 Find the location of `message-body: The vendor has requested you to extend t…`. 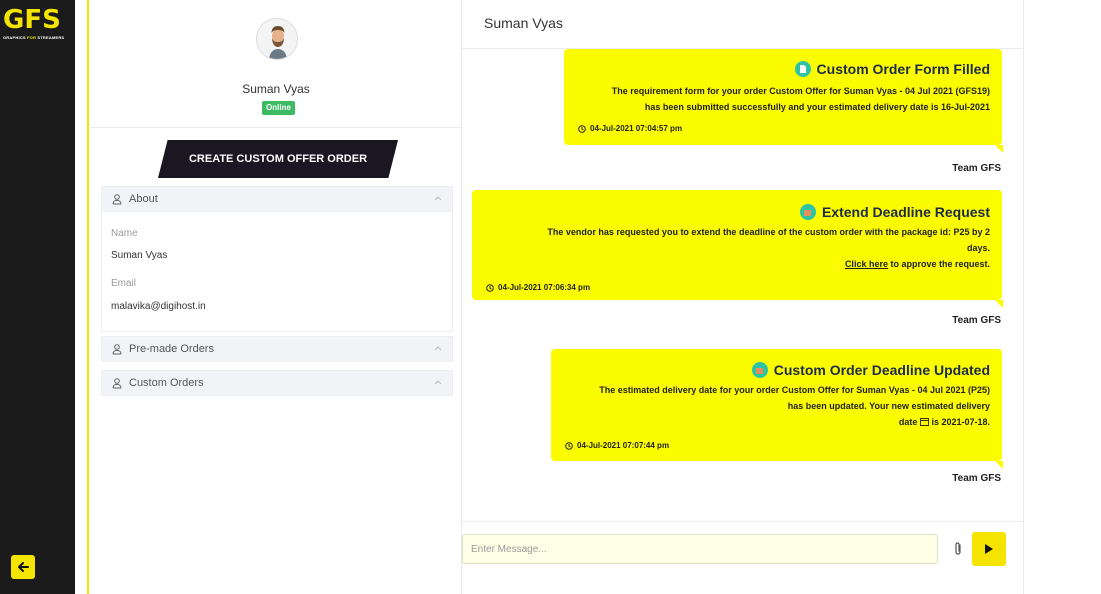

message-body: The vendor has requested you to extend t… is located at coordinates (768, 248).